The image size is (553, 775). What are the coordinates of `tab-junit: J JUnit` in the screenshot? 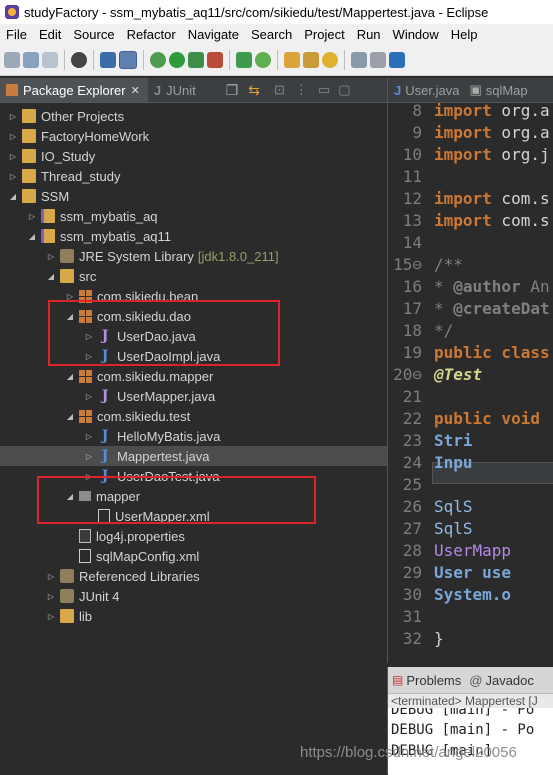 It's located at (176, 90).